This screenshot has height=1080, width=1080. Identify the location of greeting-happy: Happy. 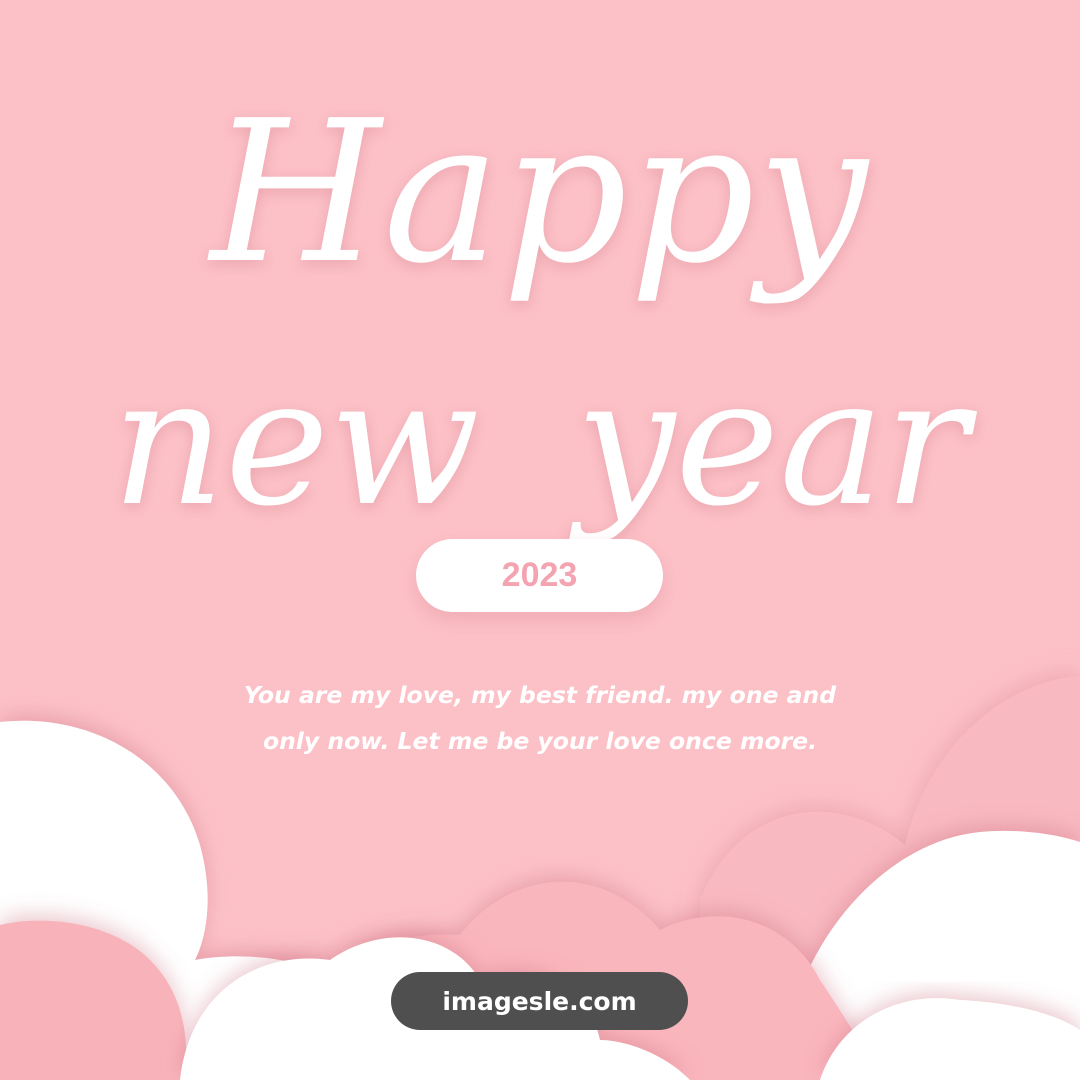
(540, 193).